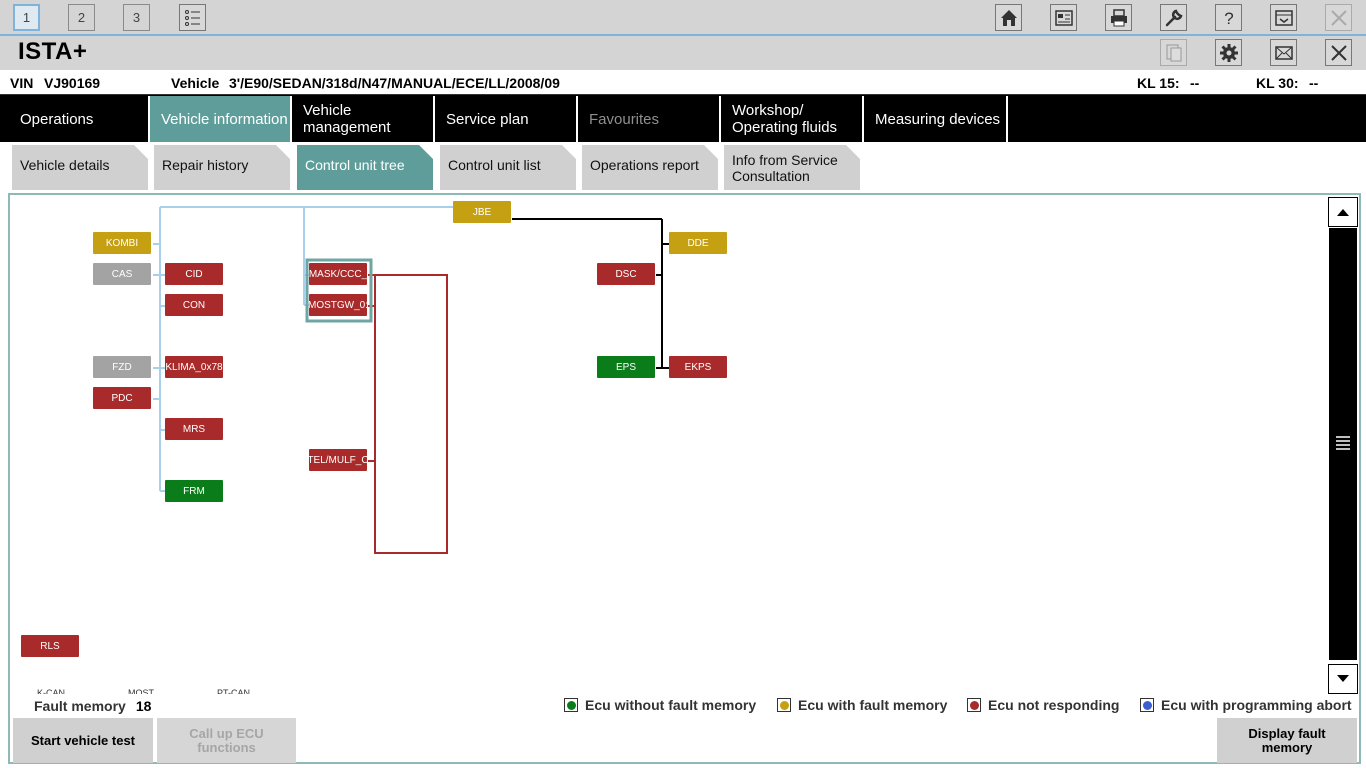 This screenshot has width=1366, height=768. Describe the element at coordinates (974, 705) in the screenshot. I see `red-status-icon` at that location.